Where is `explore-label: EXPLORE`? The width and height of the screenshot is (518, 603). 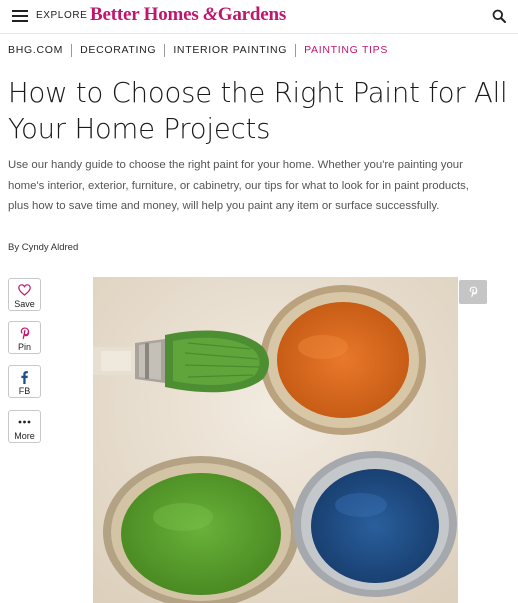
explore-label: EXPLORE is located at coordinates (61, 15).